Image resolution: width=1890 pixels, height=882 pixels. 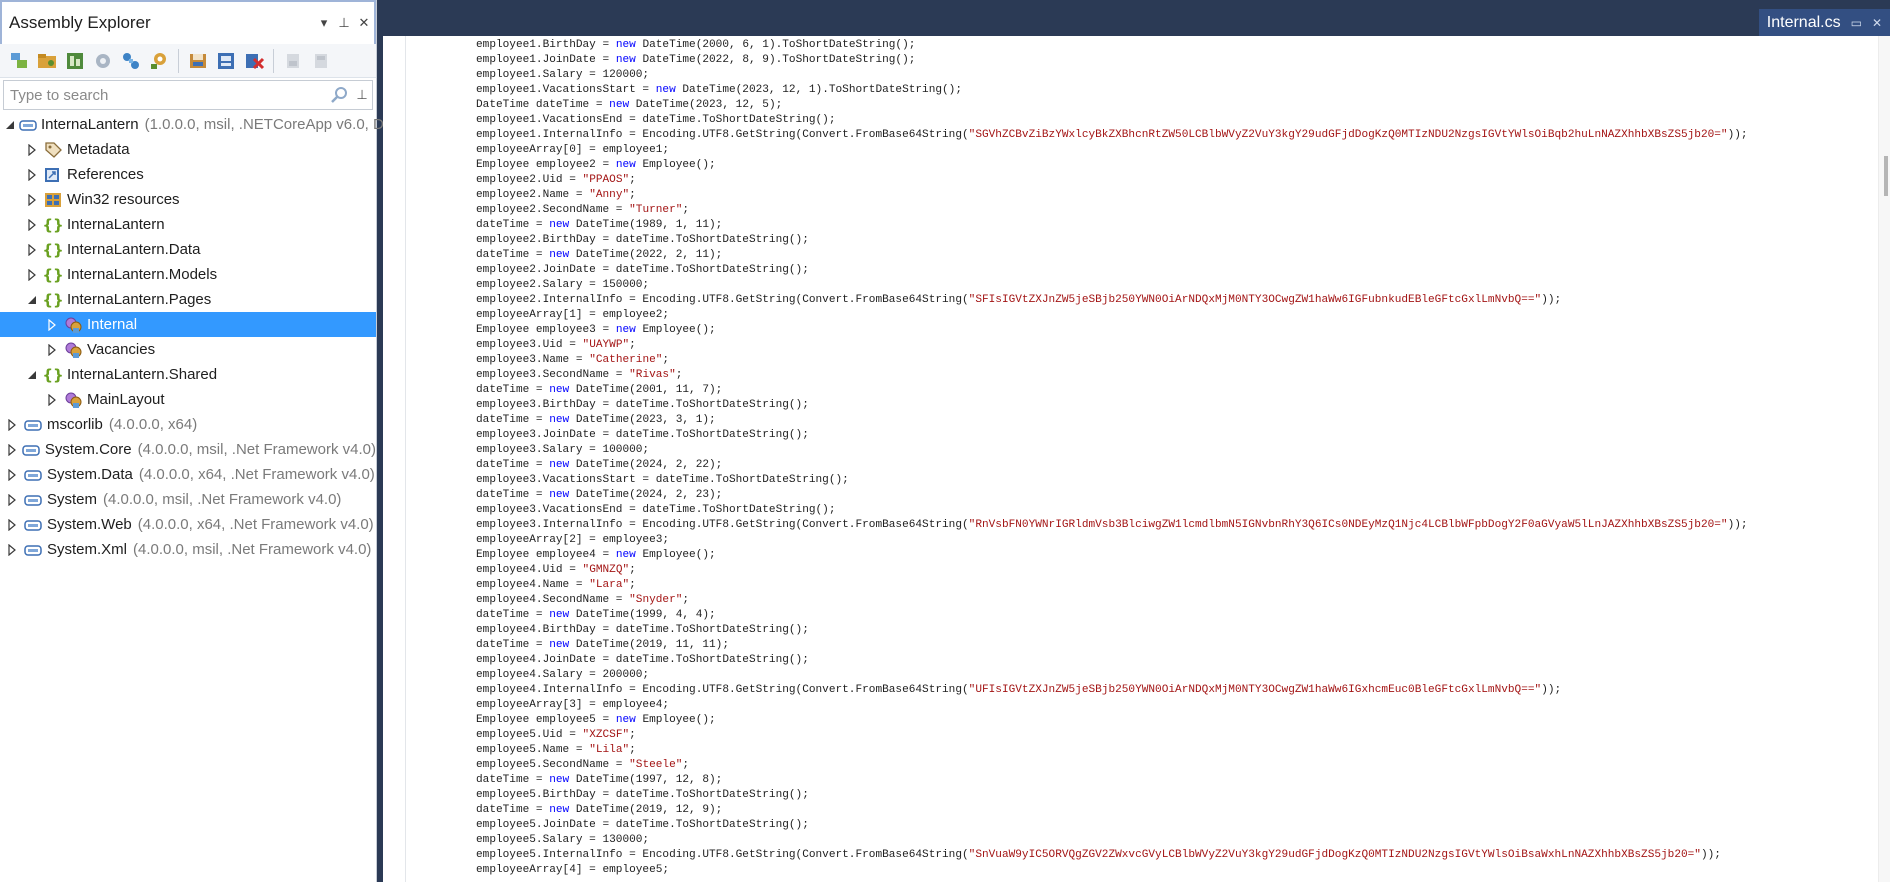 I want to click on export-icon, so click(x=226, y=61).